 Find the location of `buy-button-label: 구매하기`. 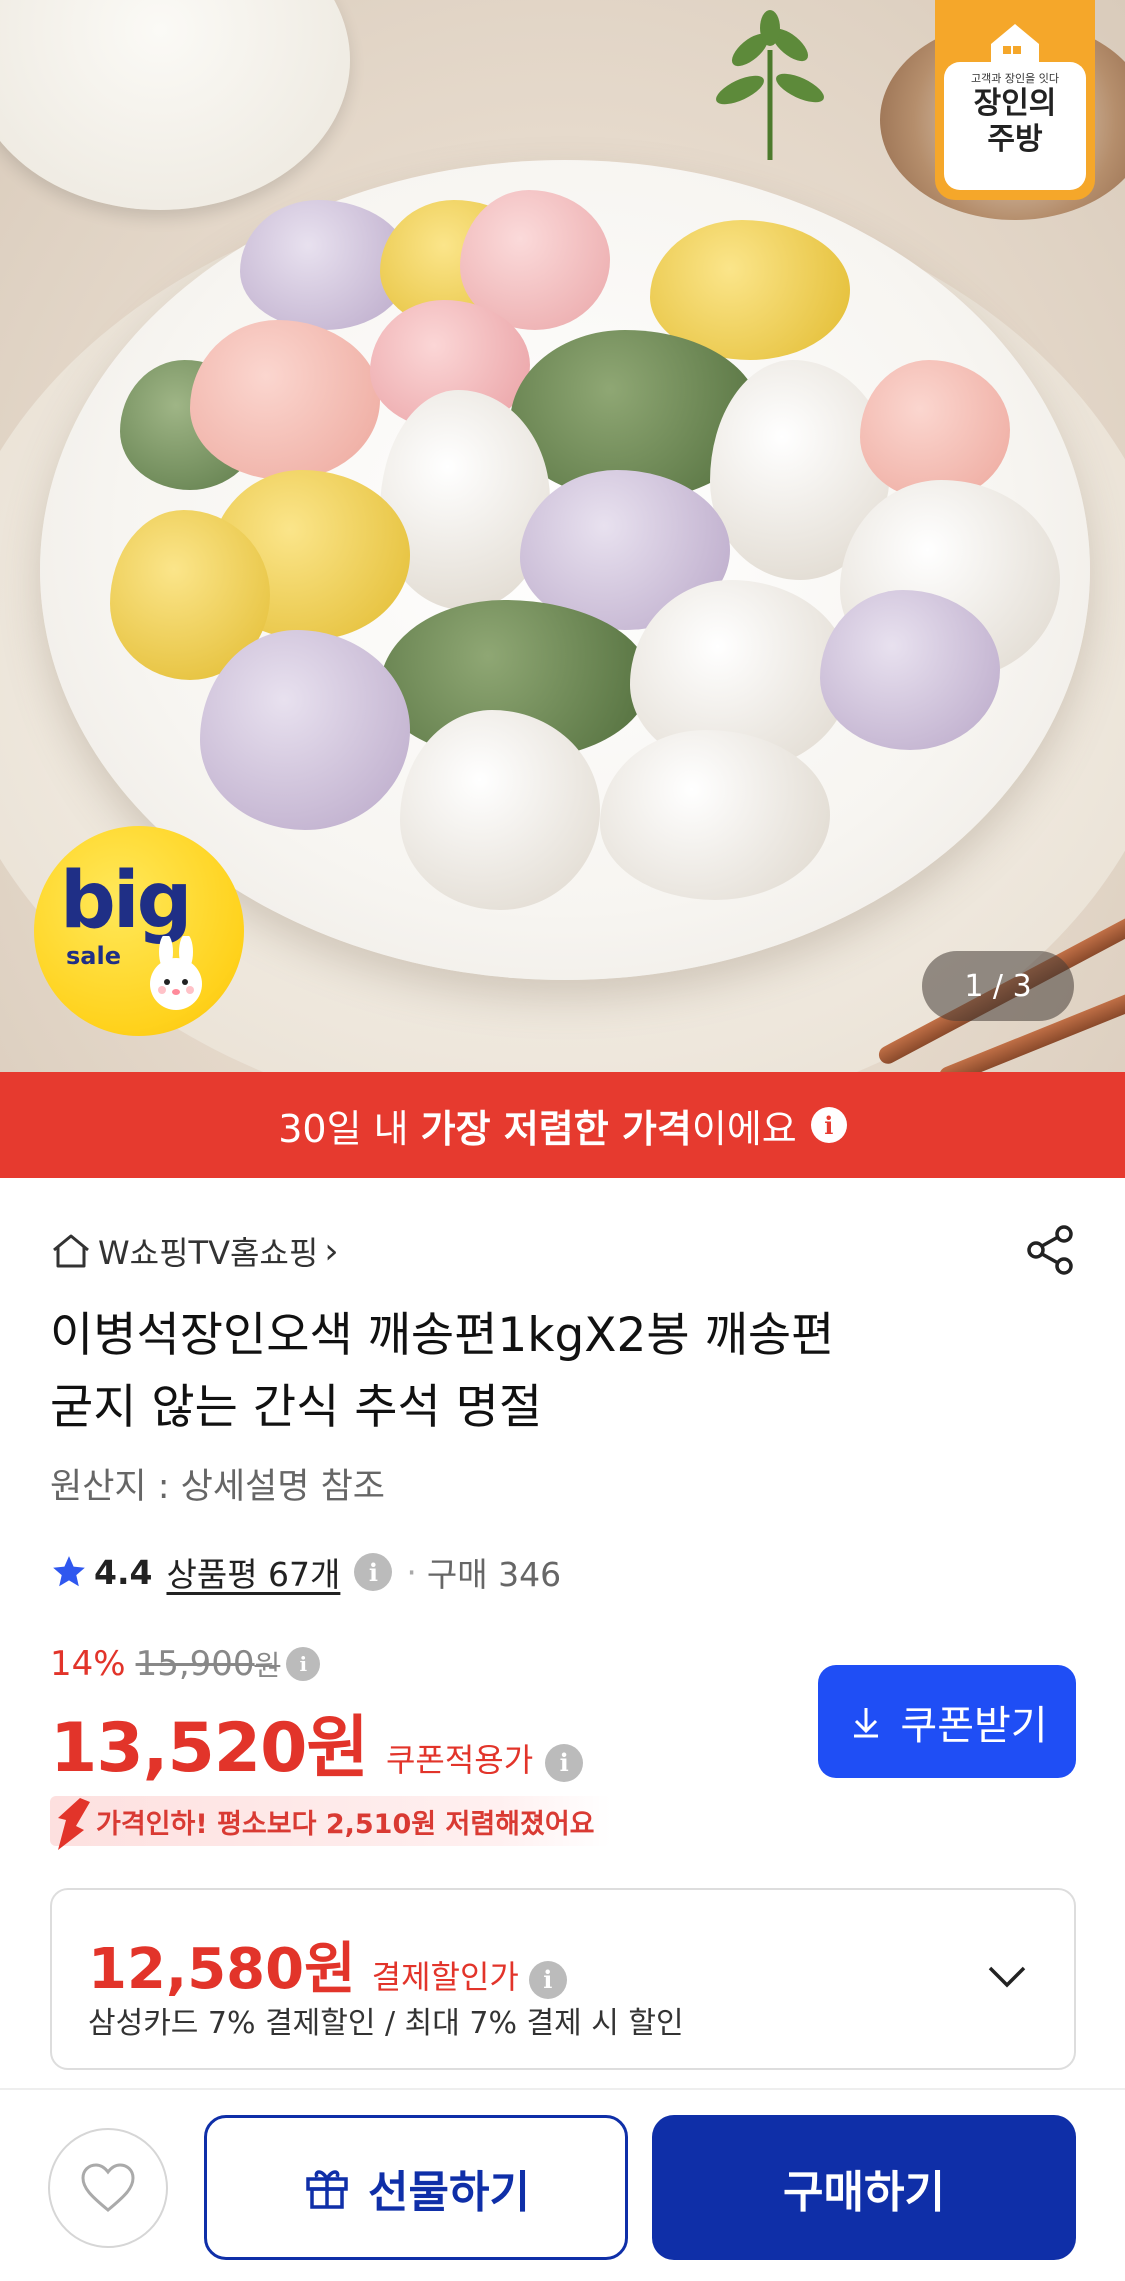

buy-button-label: 구매하기 is located at coordinates (864, 2192).